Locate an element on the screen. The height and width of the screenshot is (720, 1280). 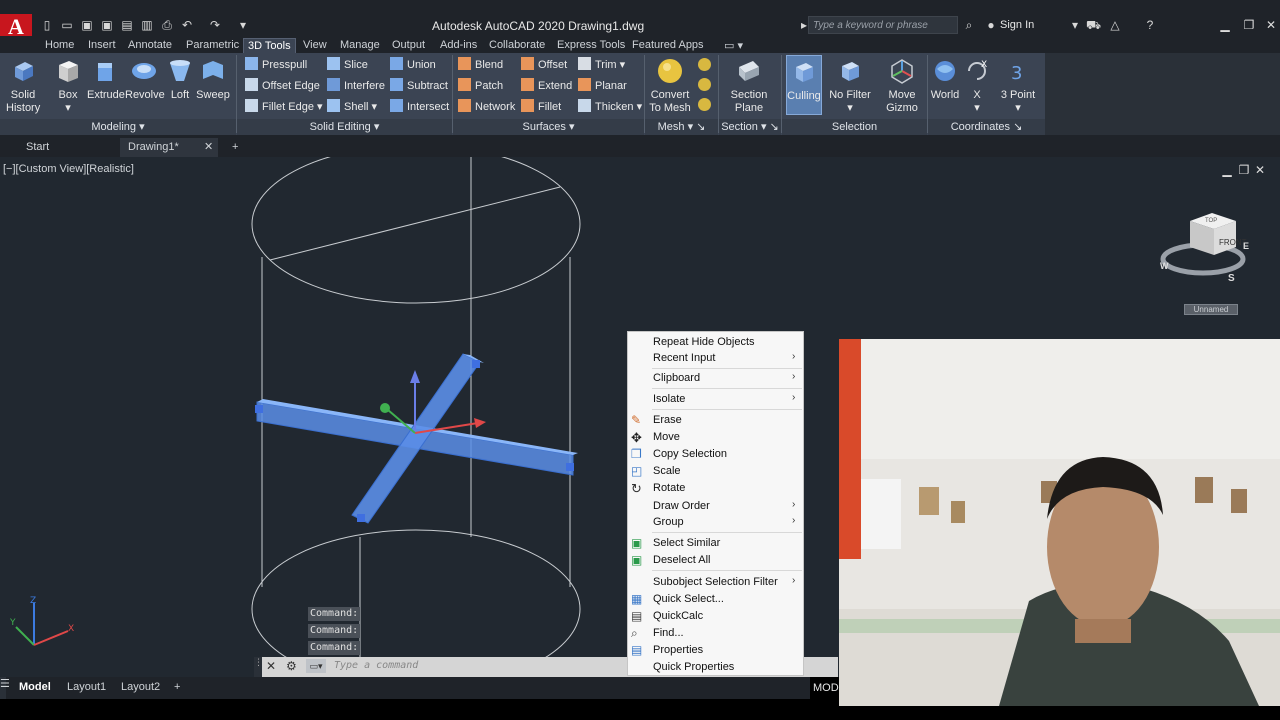
fillet-edge-button: Fillet Edge ▾ is located at coordinates (284, 107).